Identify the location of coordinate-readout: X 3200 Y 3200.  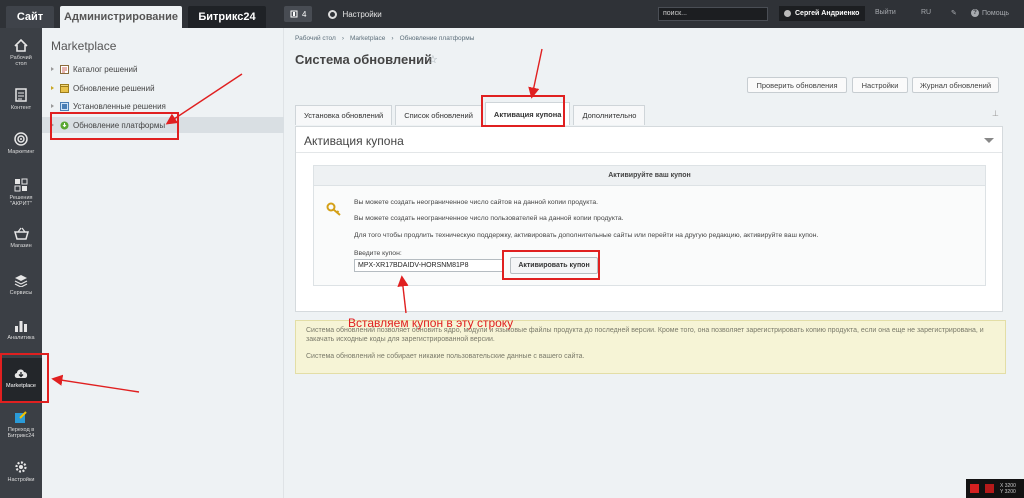
(1008, 489).